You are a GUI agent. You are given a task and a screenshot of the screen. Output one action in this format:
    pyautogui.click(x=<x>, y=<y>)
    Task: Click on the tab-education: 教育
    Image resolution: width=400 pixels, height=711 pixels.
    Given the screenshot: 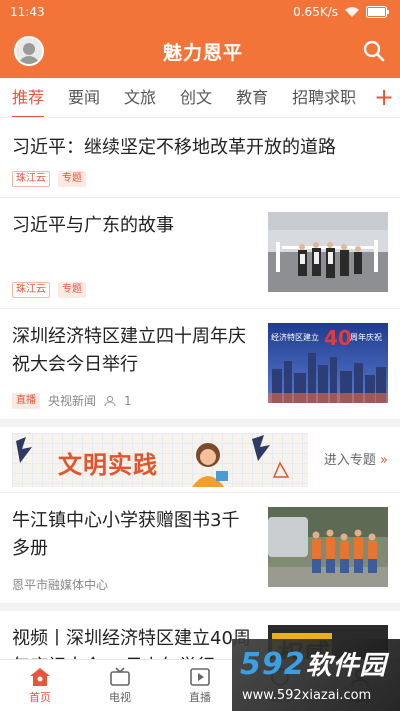 What is the action you would take?
    pyautogui.click(x=252, y=97)
    